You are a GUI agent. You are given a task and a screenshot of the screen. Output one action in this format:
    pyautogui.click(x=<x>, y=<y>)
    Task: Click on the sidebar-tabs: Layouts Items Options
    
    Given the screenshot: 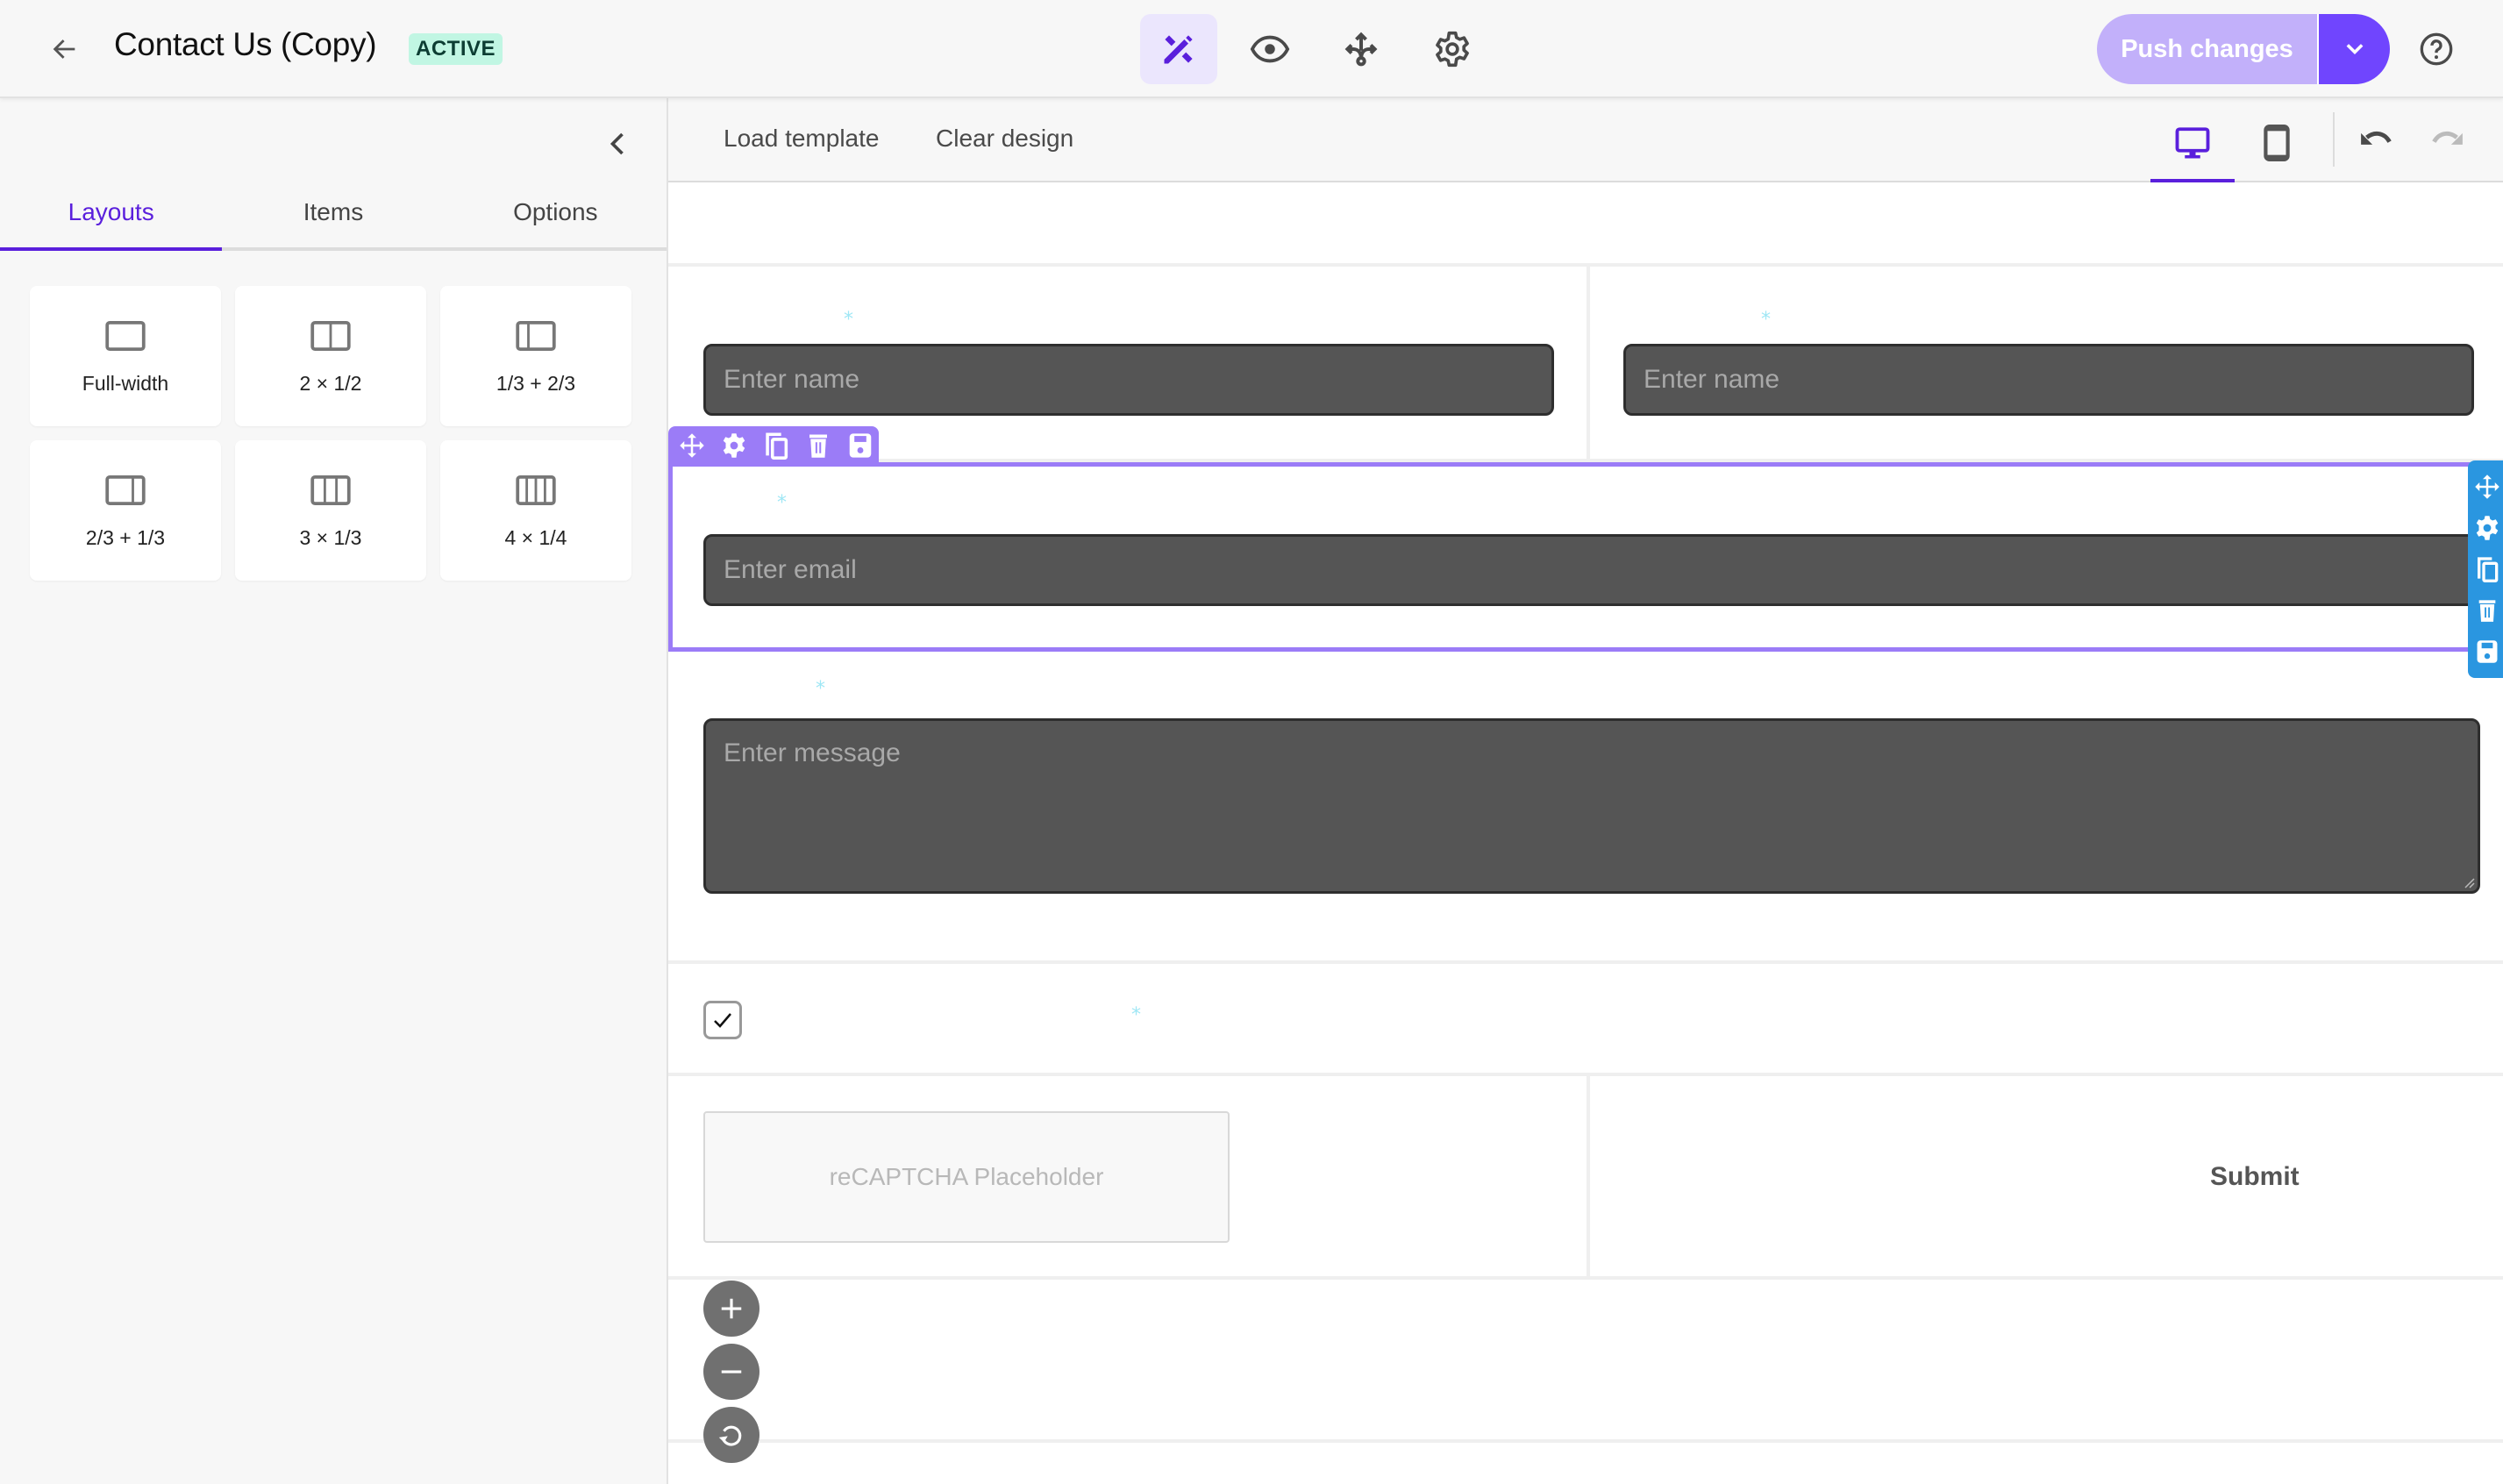 What is the action you would take?
    pyautogui.click(x=333, y=218)
    